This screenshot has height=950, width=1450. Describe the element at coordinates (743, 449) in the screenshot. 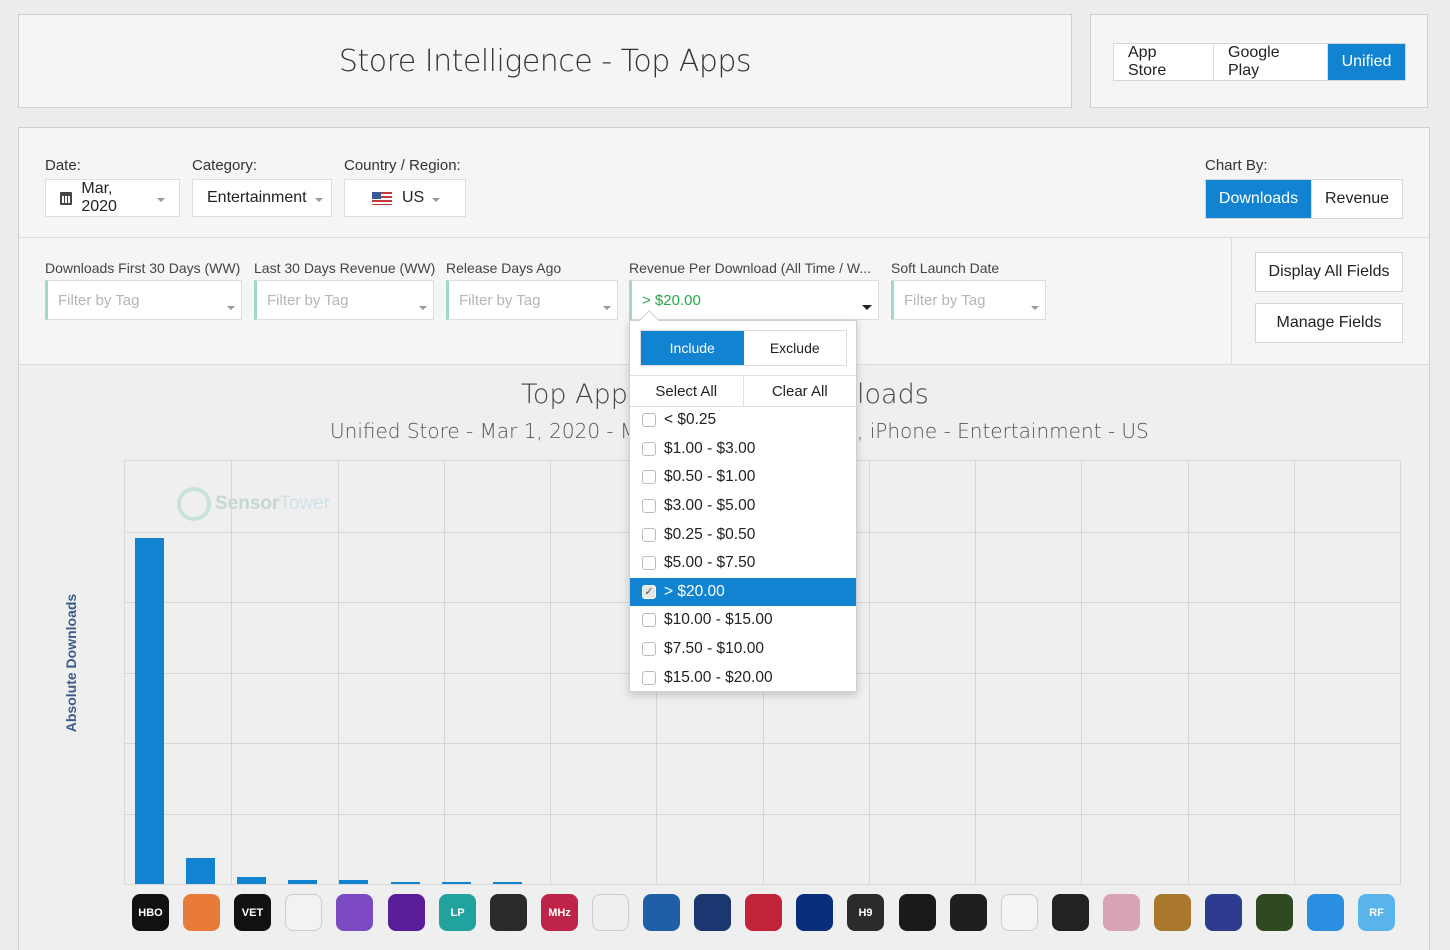

I see `dropdown-option: $1.00 - $3.00` at that location.